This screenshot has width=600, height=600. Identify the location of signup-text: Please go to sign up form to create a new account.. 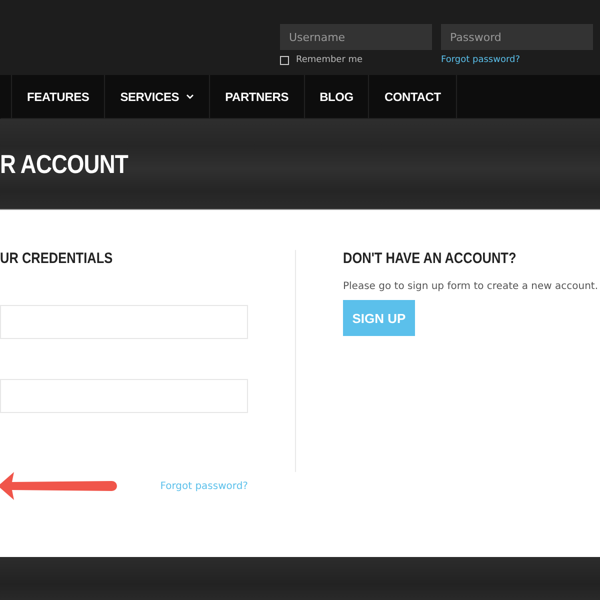
(470, 286).